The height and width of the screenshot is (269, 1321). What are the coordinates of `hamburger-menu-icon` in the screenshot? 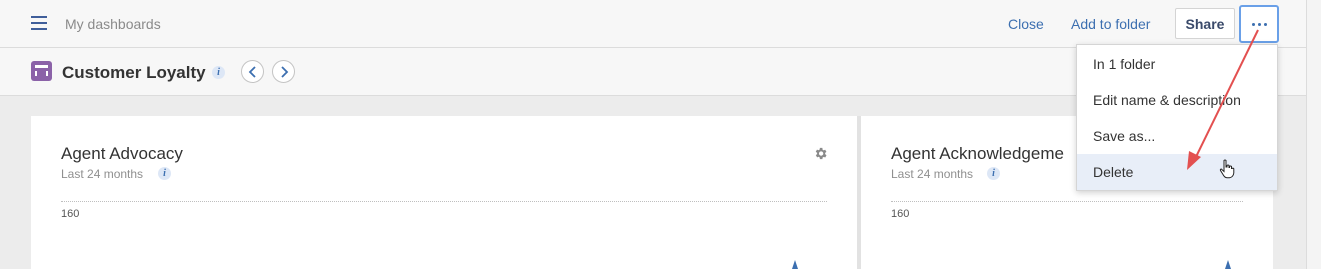 It's located at (39, 23).